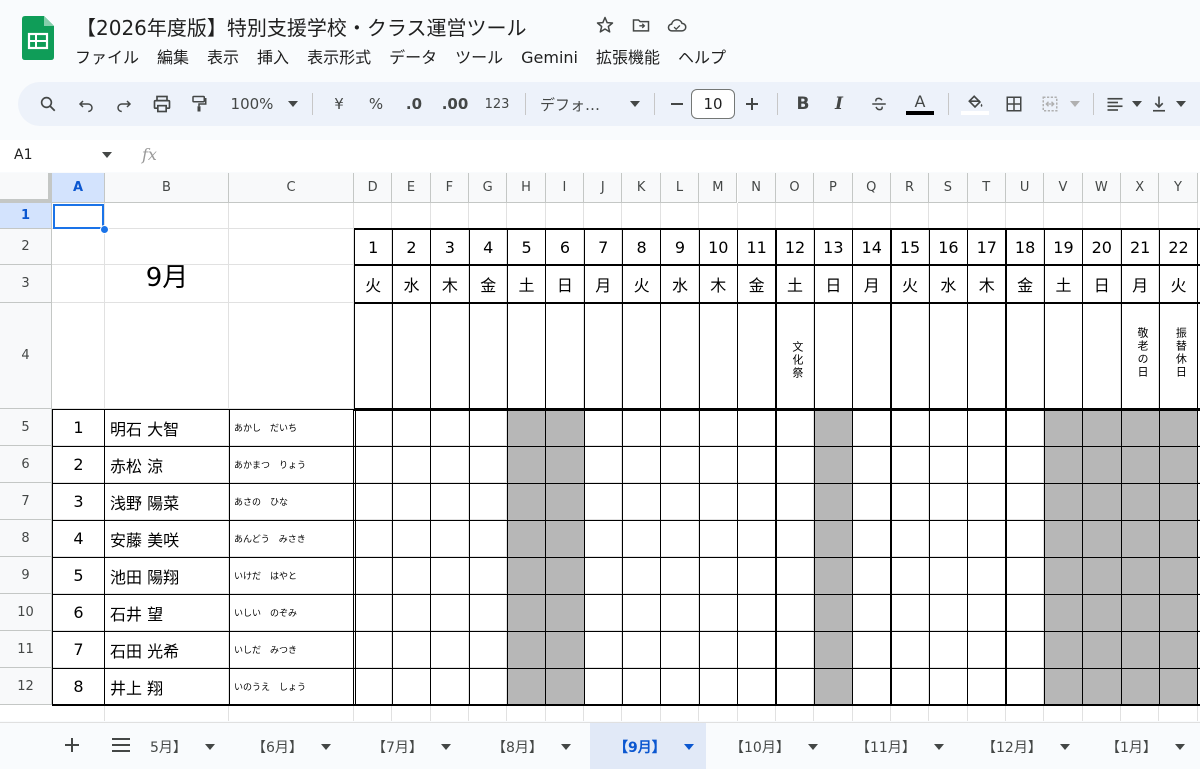 This screenshot has width=1200, height=769. I want to click on increase-decimal-button: .00, so click(455, 104).